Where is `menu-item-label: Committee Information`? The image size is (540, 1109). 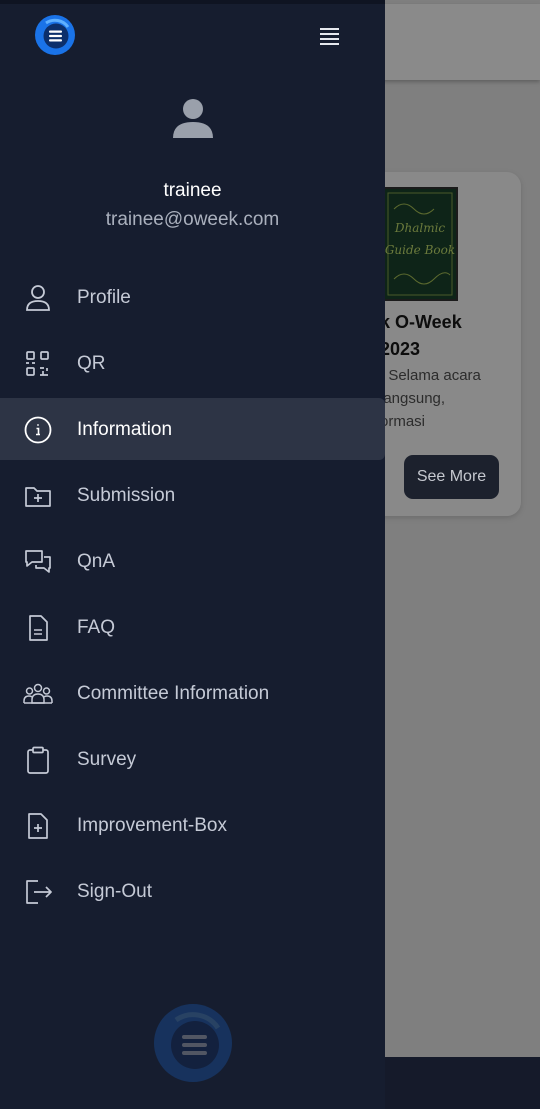 menu-item-label: Committee Information is located at coordinates (173, 693).